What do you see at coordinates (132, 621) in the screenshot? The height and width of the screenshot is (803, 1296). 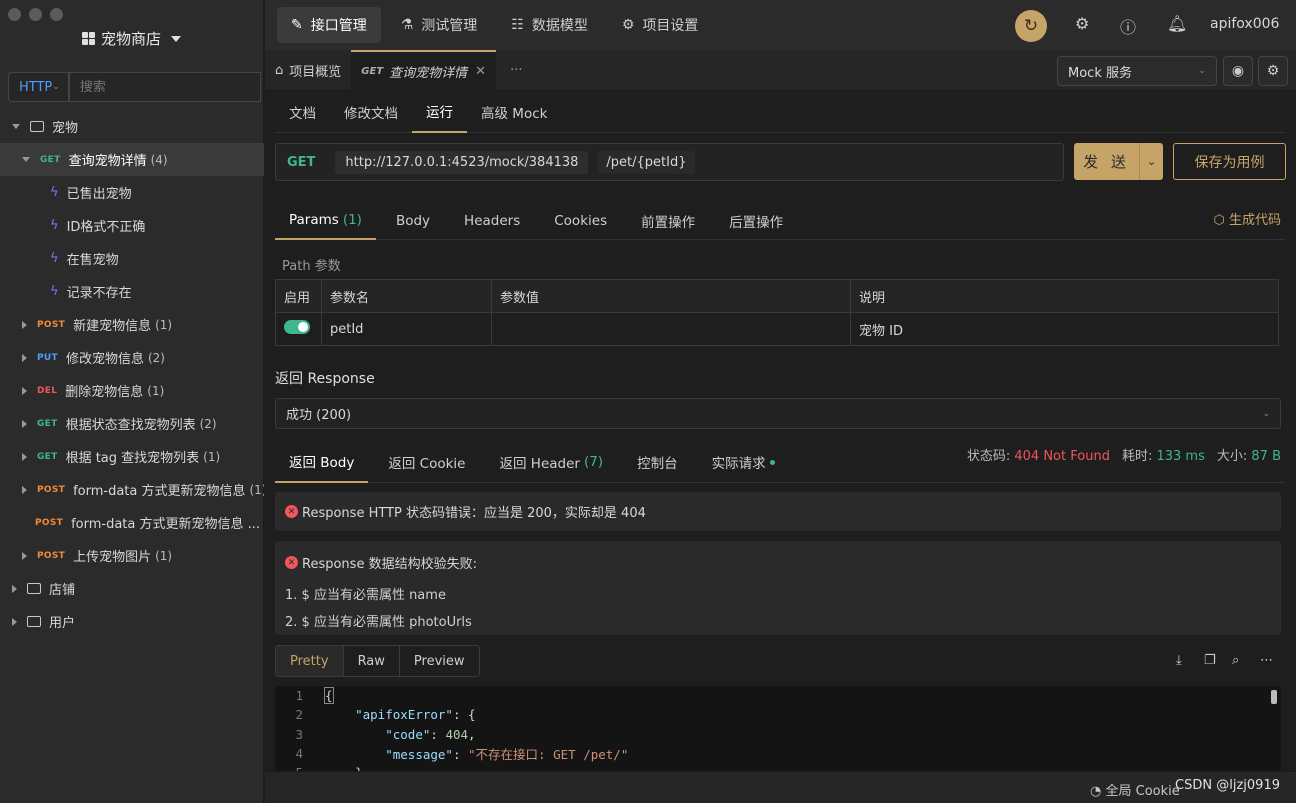 I see `tree-item: 用户` at bounding box center [132, 621].